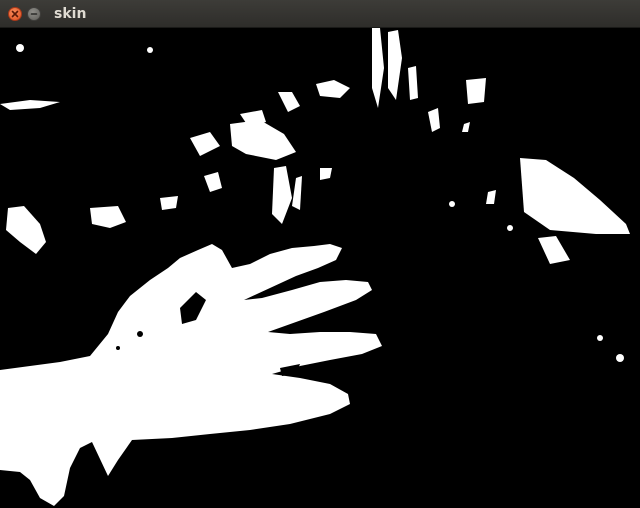  What do you see at coordinates (320, 14) in the screenshot?
I see `title-bar: skin` at bounding box center [320, 14].